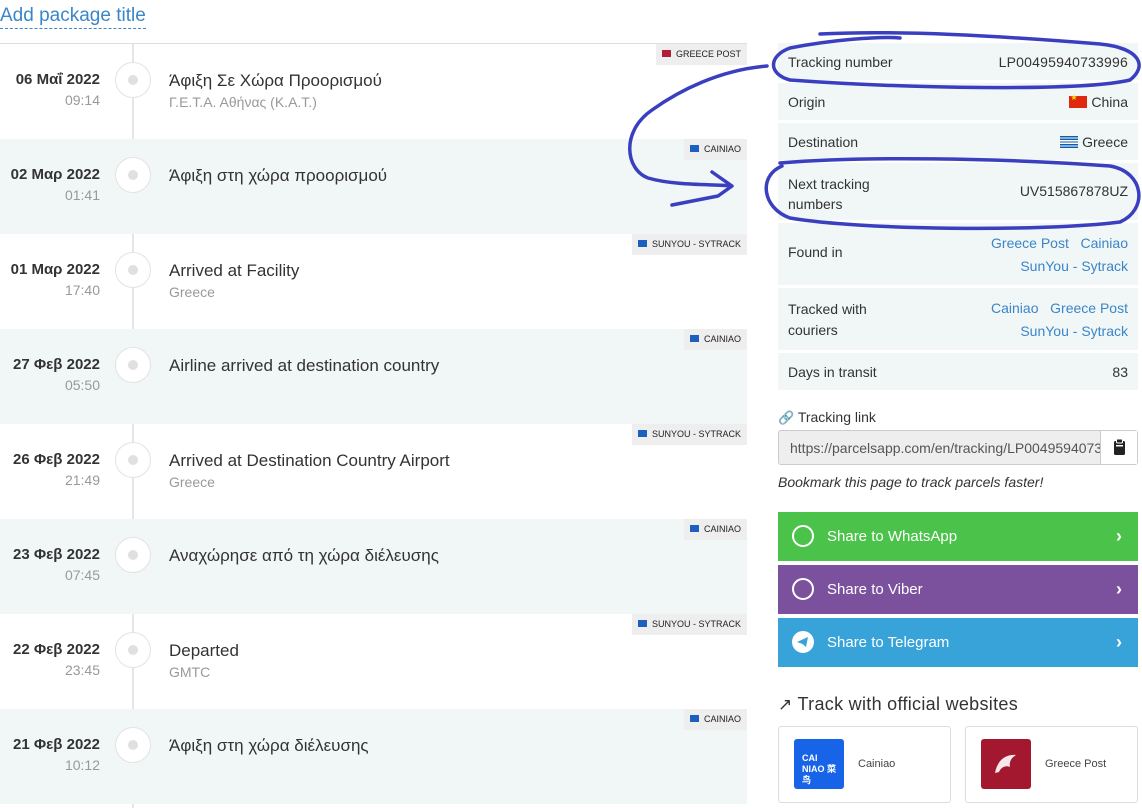 This screenshot has height=808, width=1142. I want to click on share-viber-label: Share to Viber, so click(875, 589).